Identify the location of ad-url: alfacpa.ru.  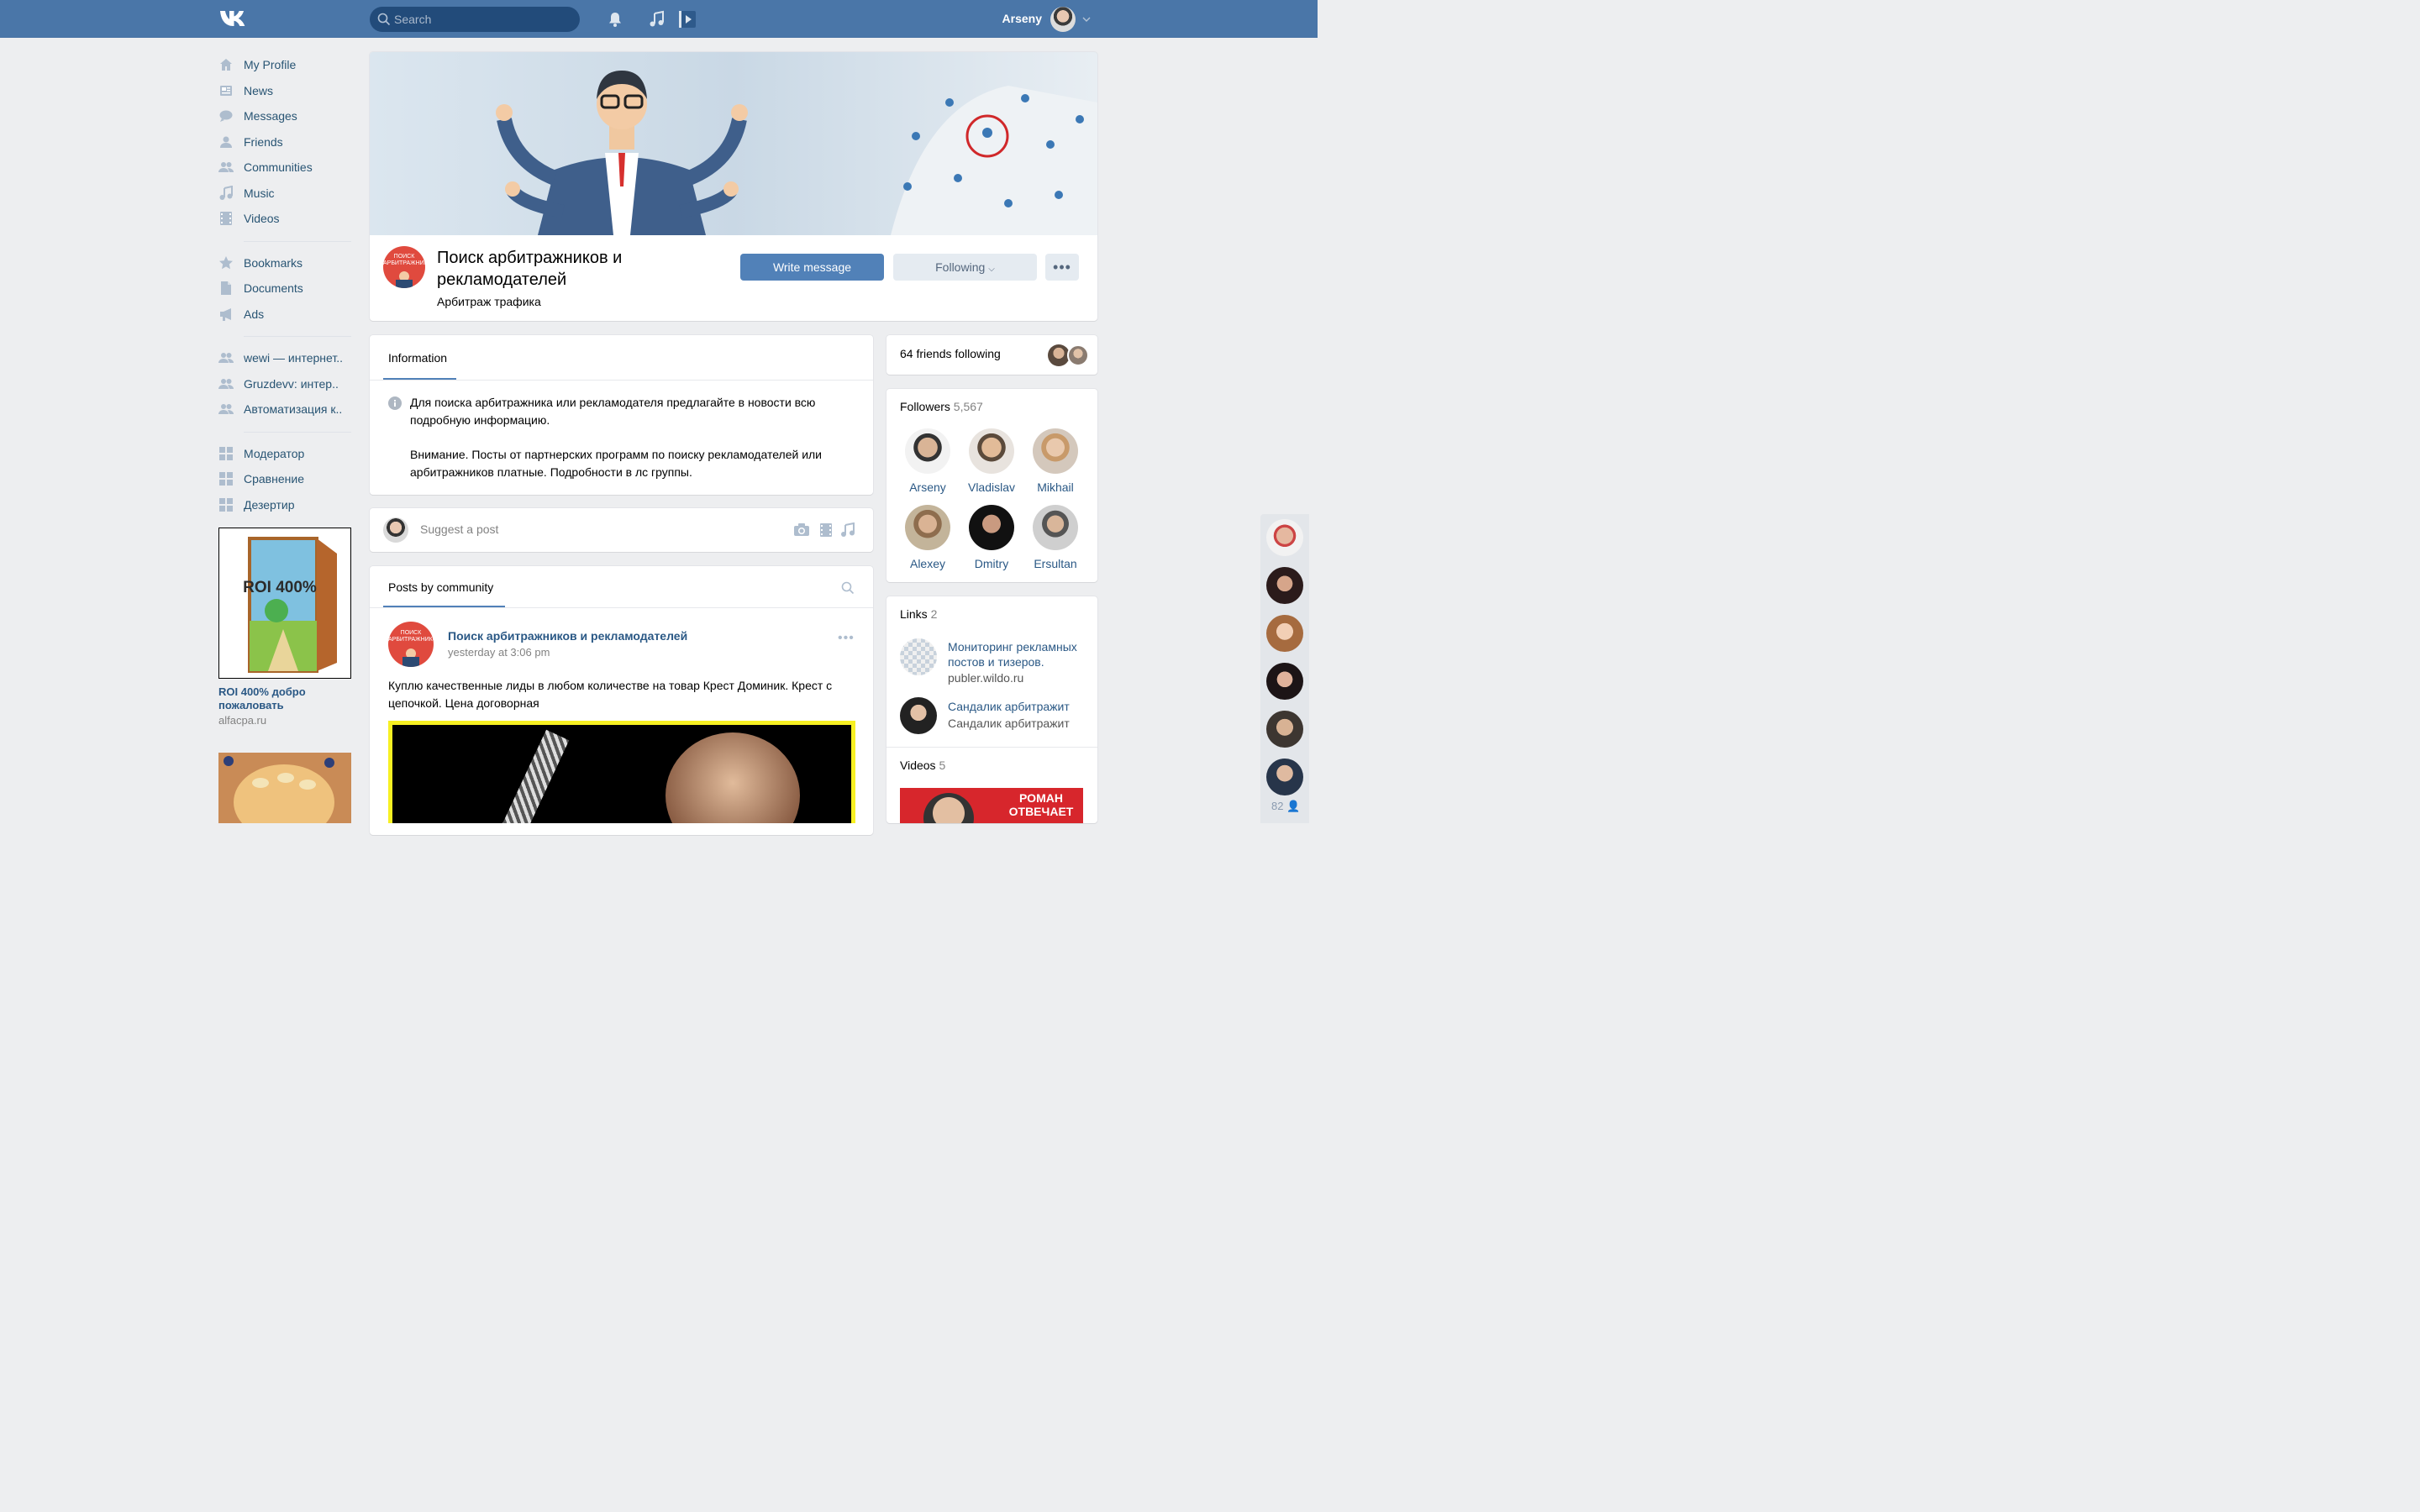
(242, 720).